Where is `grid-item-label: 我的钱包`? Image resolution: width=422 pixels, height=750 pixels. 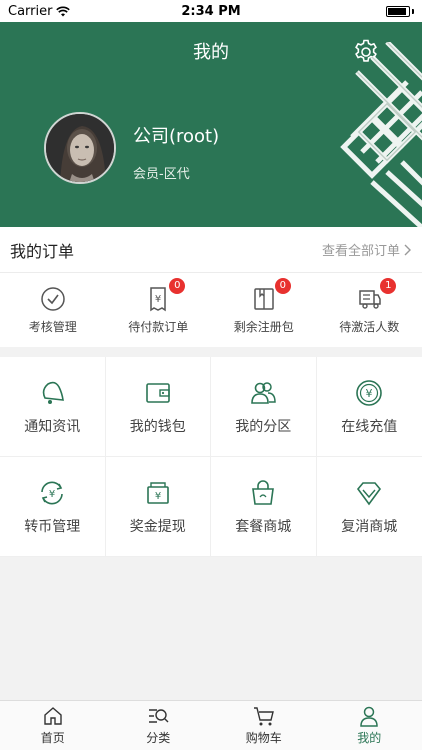
grid-item-label: 我的钱包 is located at coordinates (157, 426).